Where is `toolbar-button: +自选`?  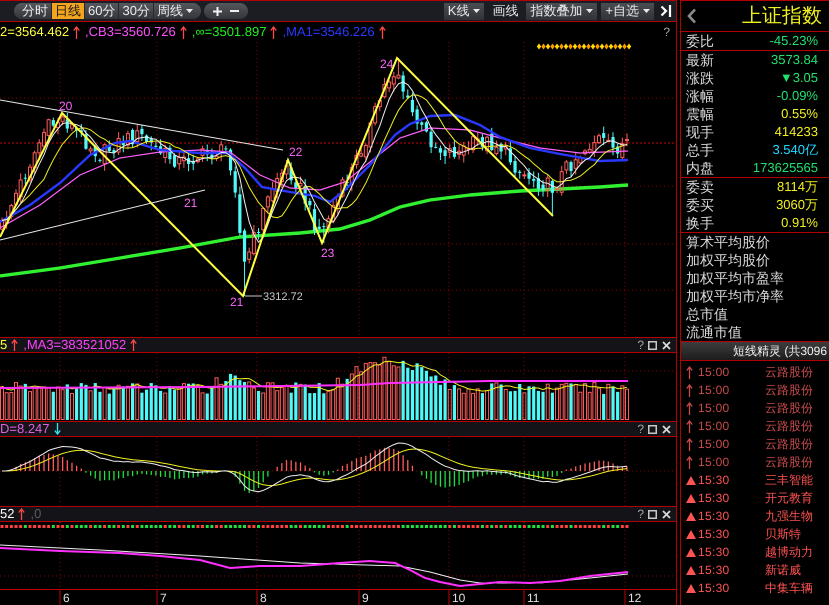 toolbar-button: +自选 is located at coordinates (627, 11).